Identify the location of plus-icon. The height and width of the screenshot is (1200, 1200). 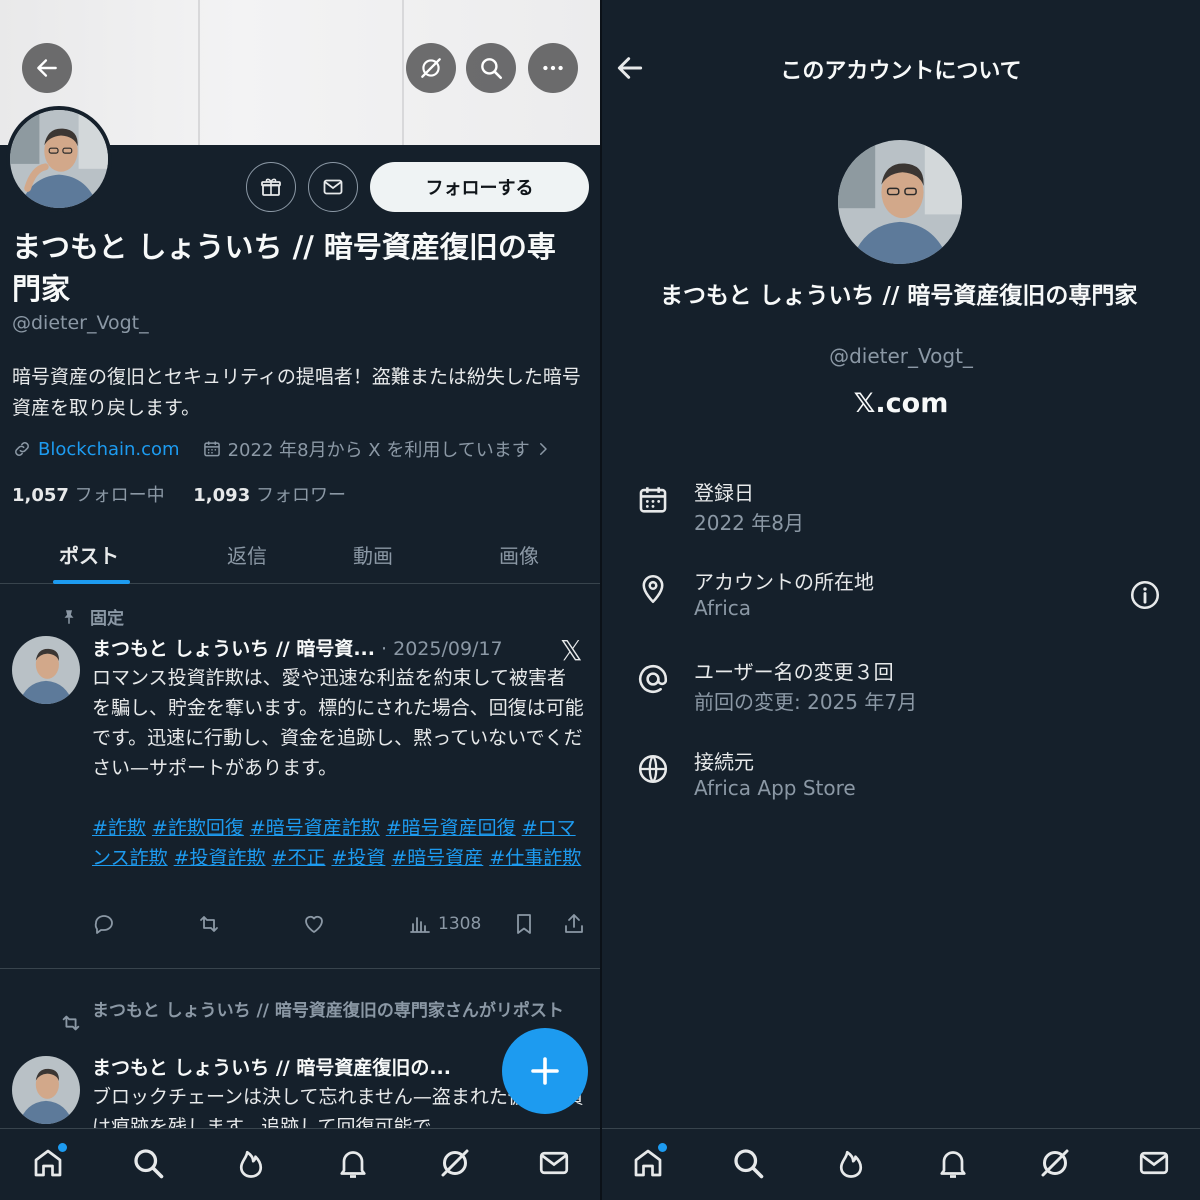
(545, 1071).